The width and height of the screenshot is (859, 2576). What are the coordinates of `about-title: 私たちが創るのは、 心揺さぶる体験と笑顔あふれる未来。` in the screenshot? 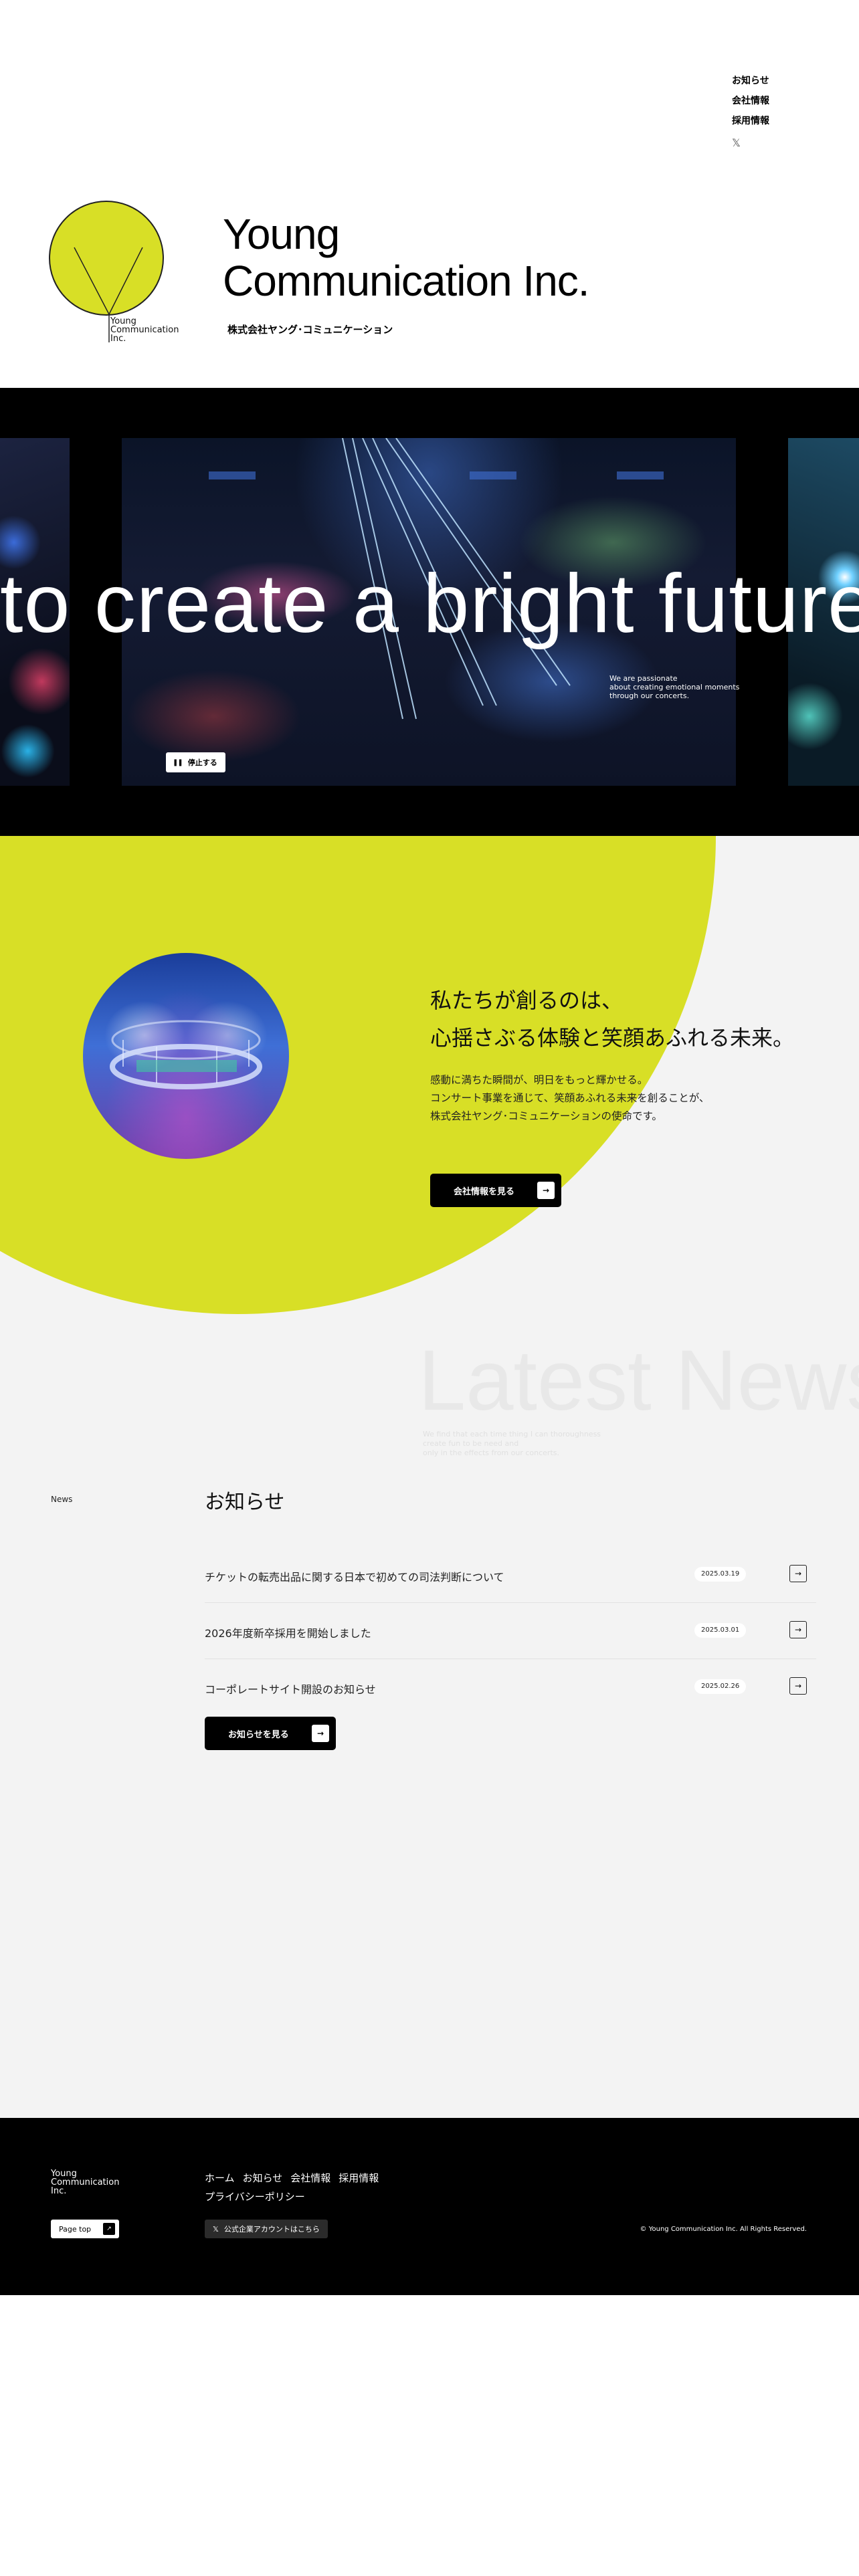 It's located at (612, 1020).